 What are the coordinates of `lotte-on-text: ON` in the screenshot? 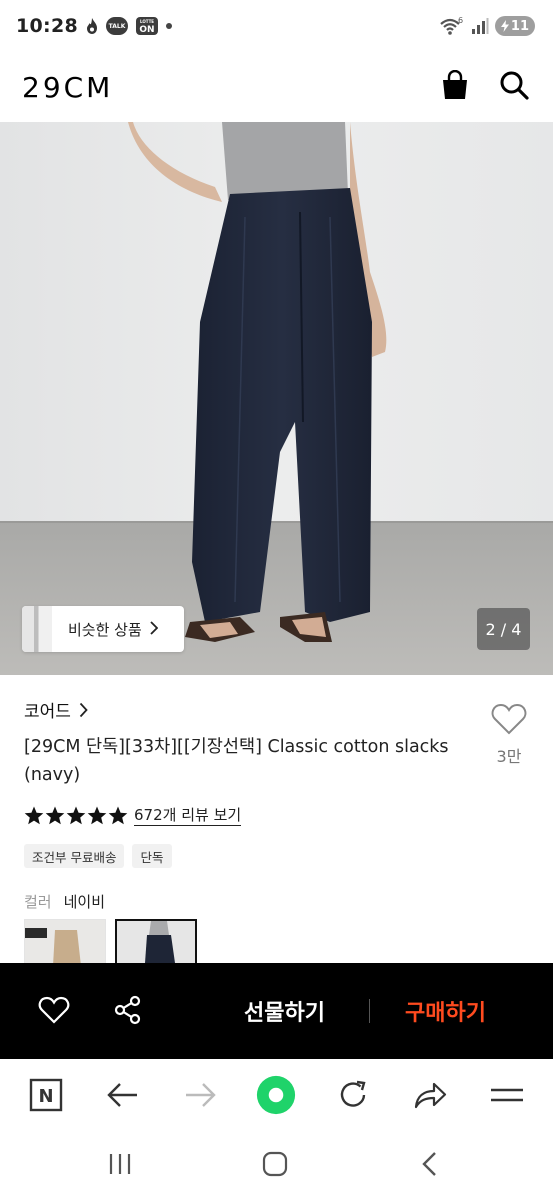 It's located at (147, 30).